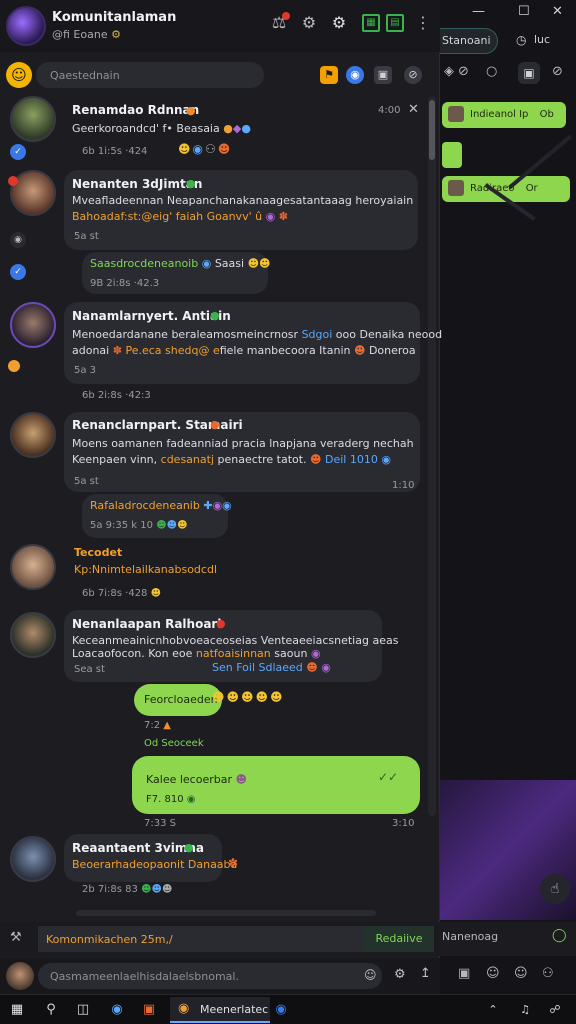 This screenshot has width=576, height=1024. I want to click on browser-icon: ◉, so click(117, 1010).